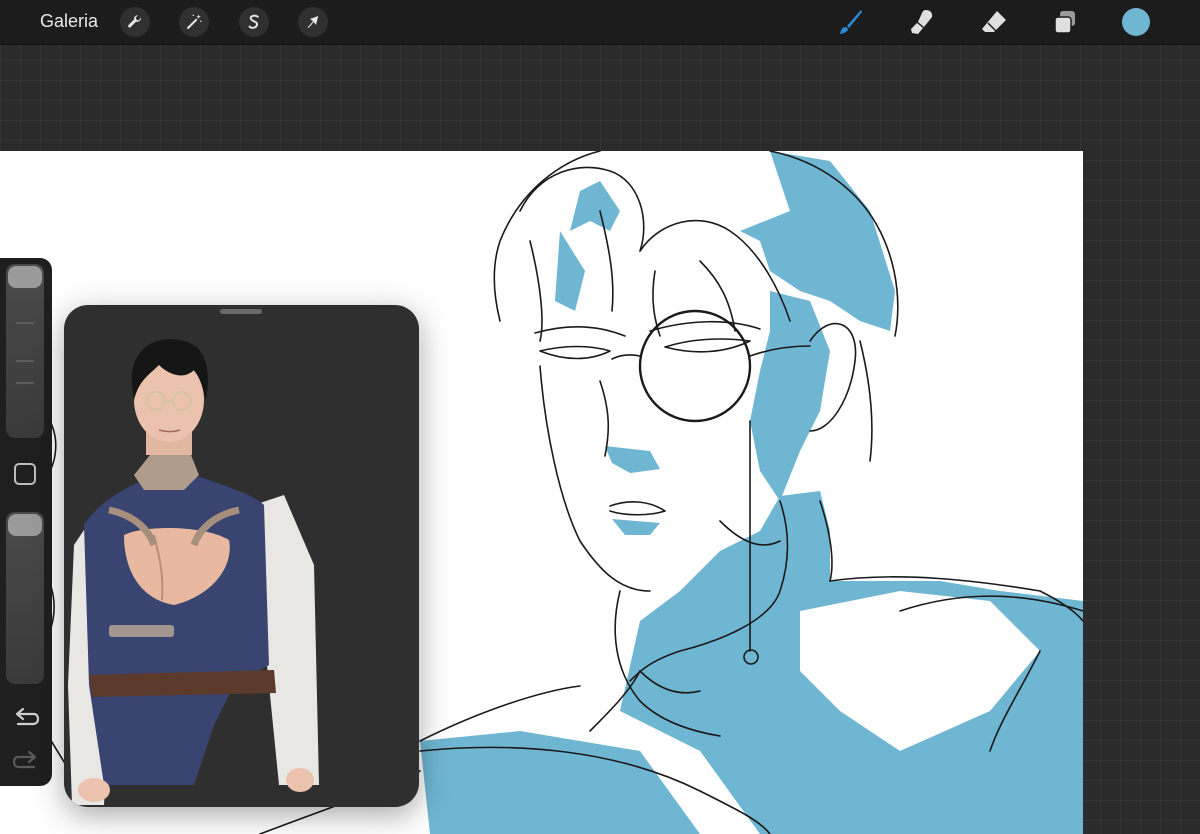 This screenshot has width=1200, height=834. Describe the element at coordinates (790, 396) in the screenshot. I see `face-shading` at that location.